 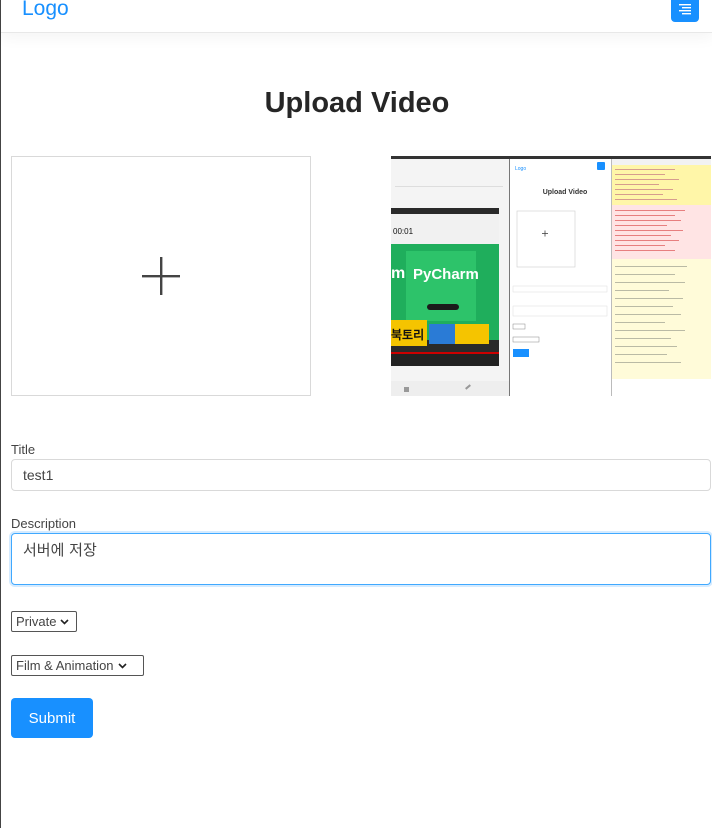 I want to click on video-thumbnail: 00:01 m PyCharm 북토리 Logo Upload Video, so click(x=551, y=276).